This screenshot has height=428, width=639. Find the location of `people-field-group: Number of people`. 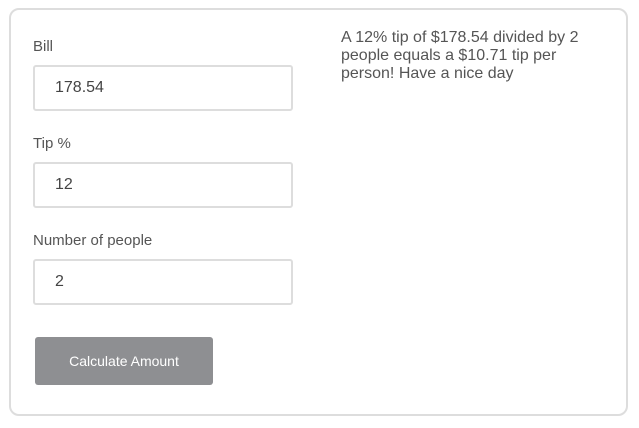

people-field-group: Number of people is located at coordinates (163, 268).